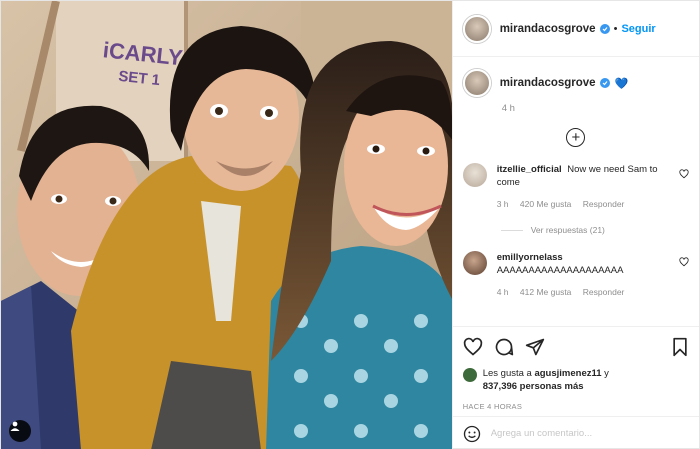 Image resolution: width=700 pixels, height=449 pixels. I want to click on caption-avatar, so click(476, 83).